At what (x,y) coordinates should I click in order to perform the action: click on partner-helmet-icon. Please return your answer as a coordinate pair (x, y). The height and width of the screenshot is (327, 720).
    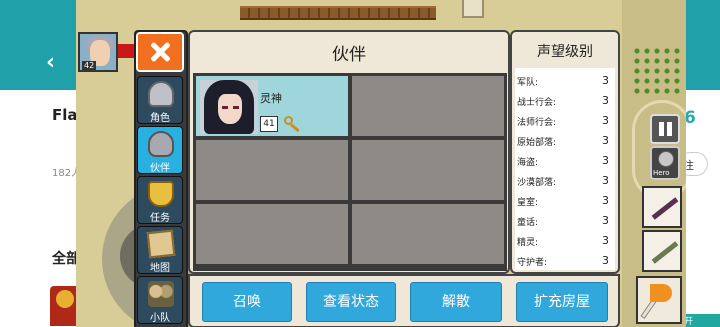
    Looking at the image, I should click on (161, 144).